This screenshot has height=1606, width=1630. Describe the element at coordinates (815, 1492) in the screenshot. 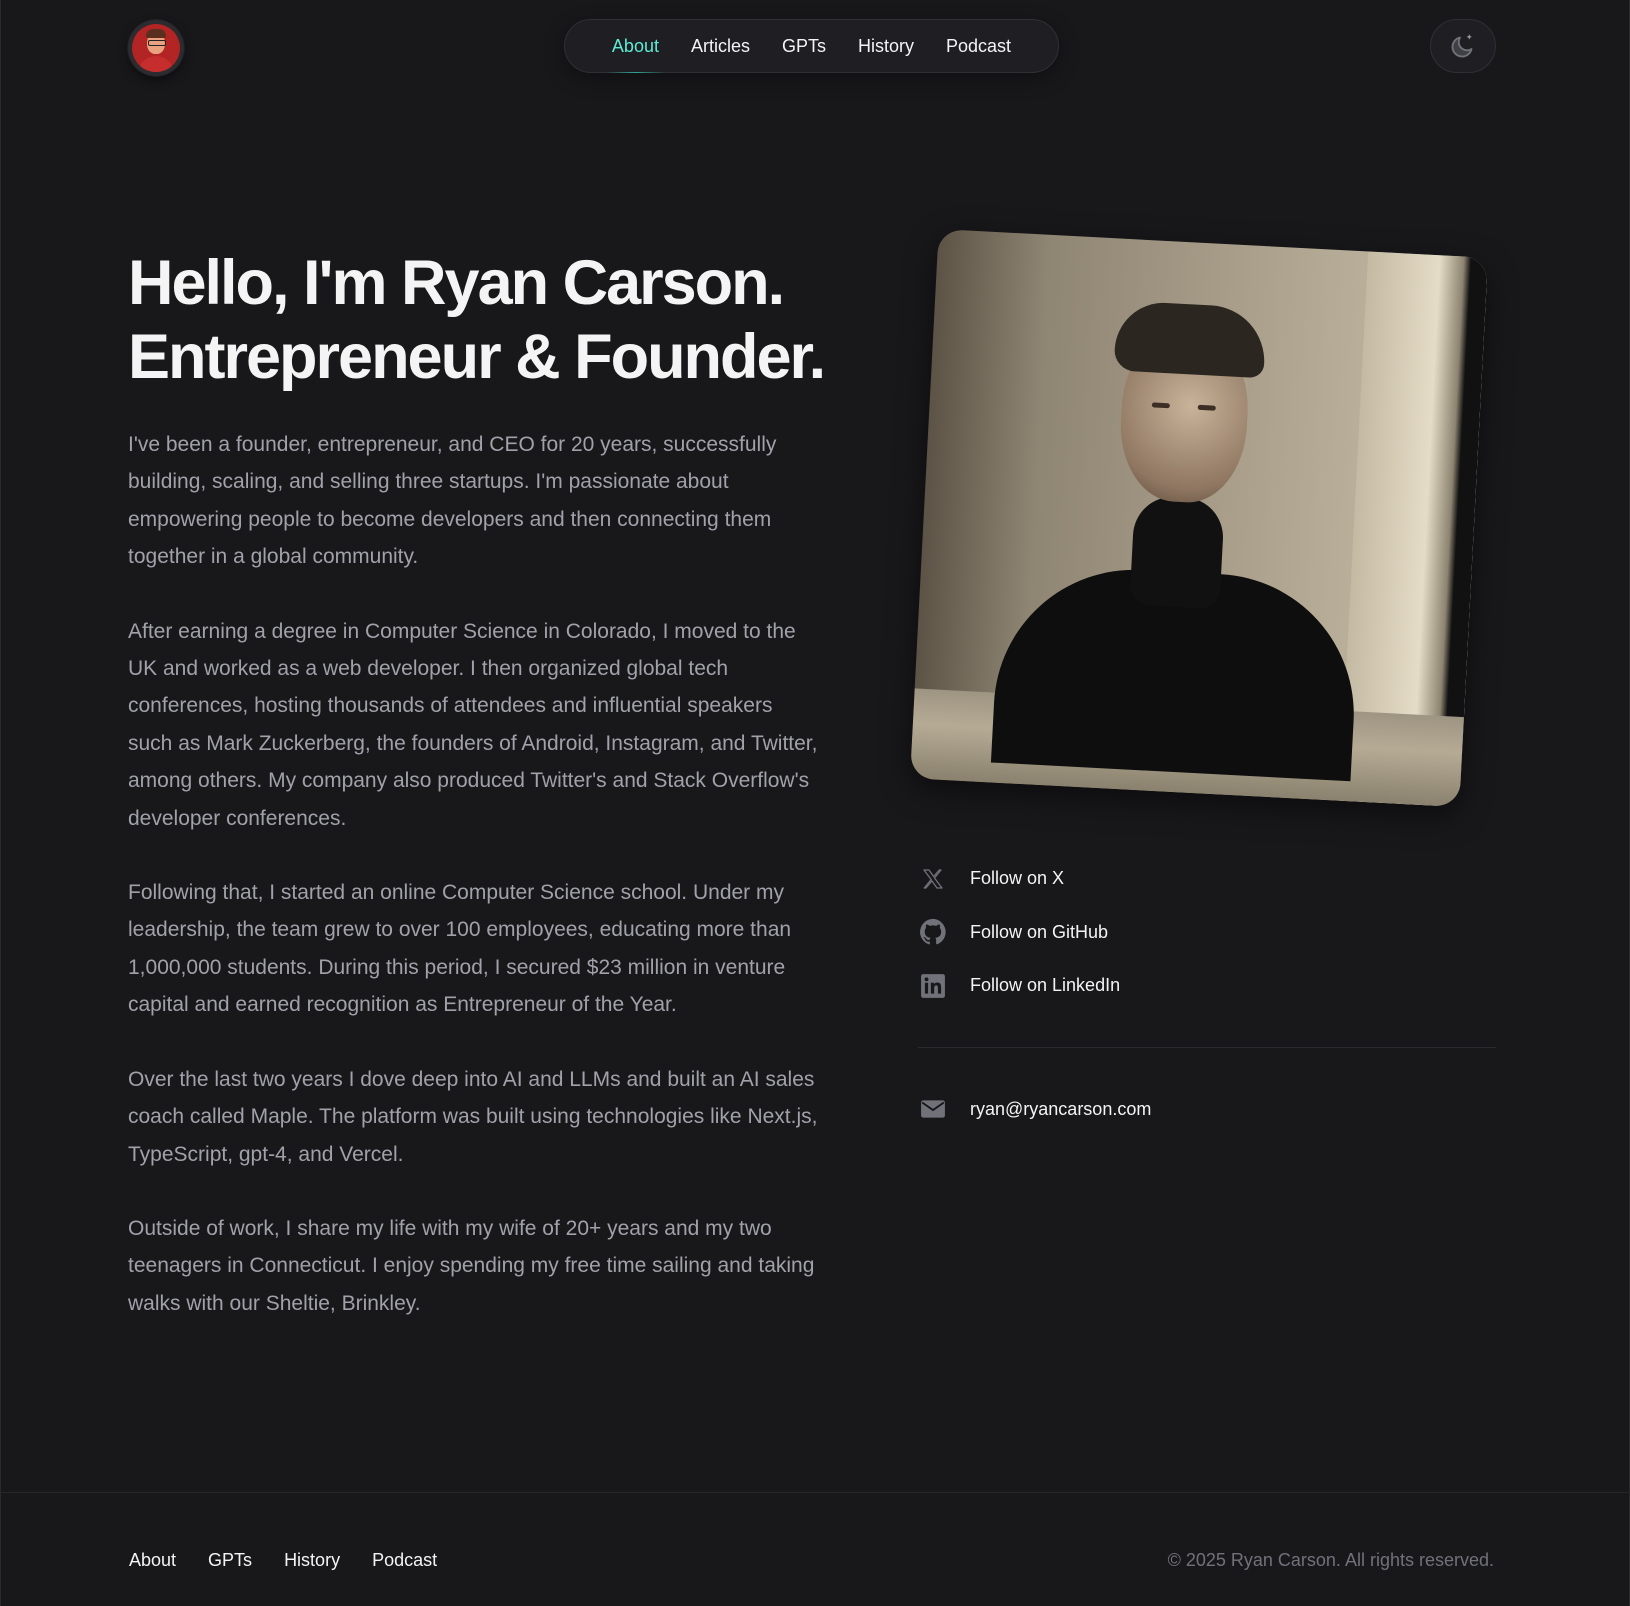

I see `footer-divider` at that location.